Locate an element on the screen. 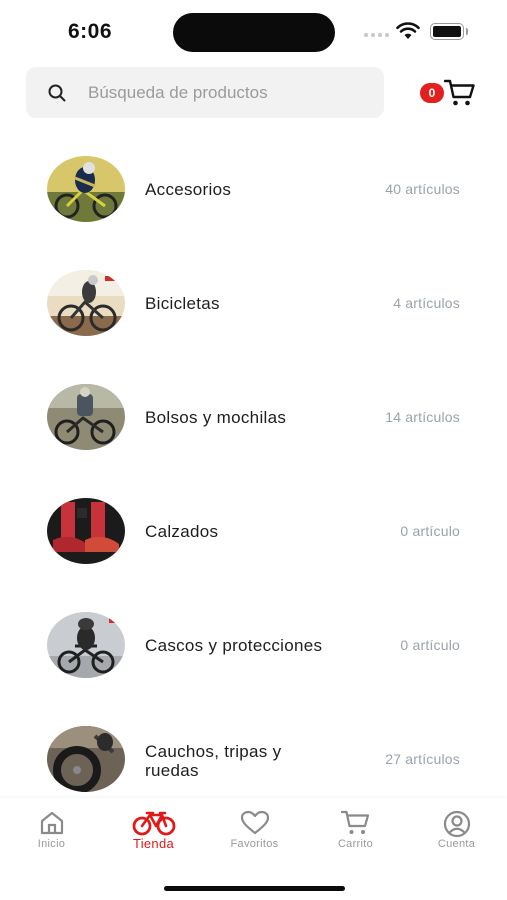 This screenshot has width=507, height=900. cellular-signal-icon is located at coordinates (376, 35).